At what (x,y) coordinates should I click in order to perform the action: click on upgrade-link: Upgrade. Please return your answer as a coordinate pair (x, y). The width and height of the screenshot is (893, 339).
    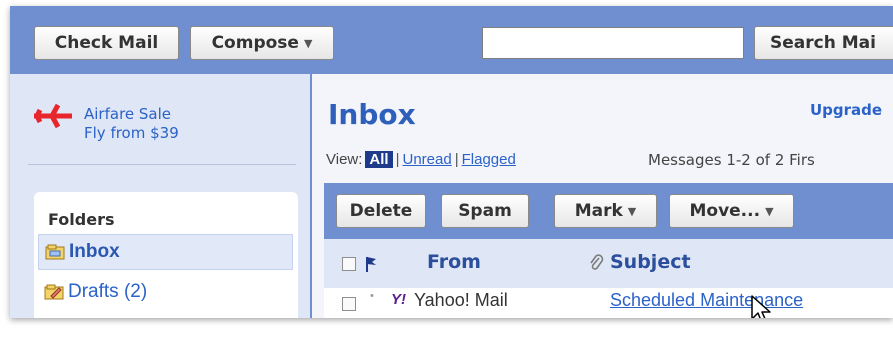
    Looking at the image, I should click on (846, 110).